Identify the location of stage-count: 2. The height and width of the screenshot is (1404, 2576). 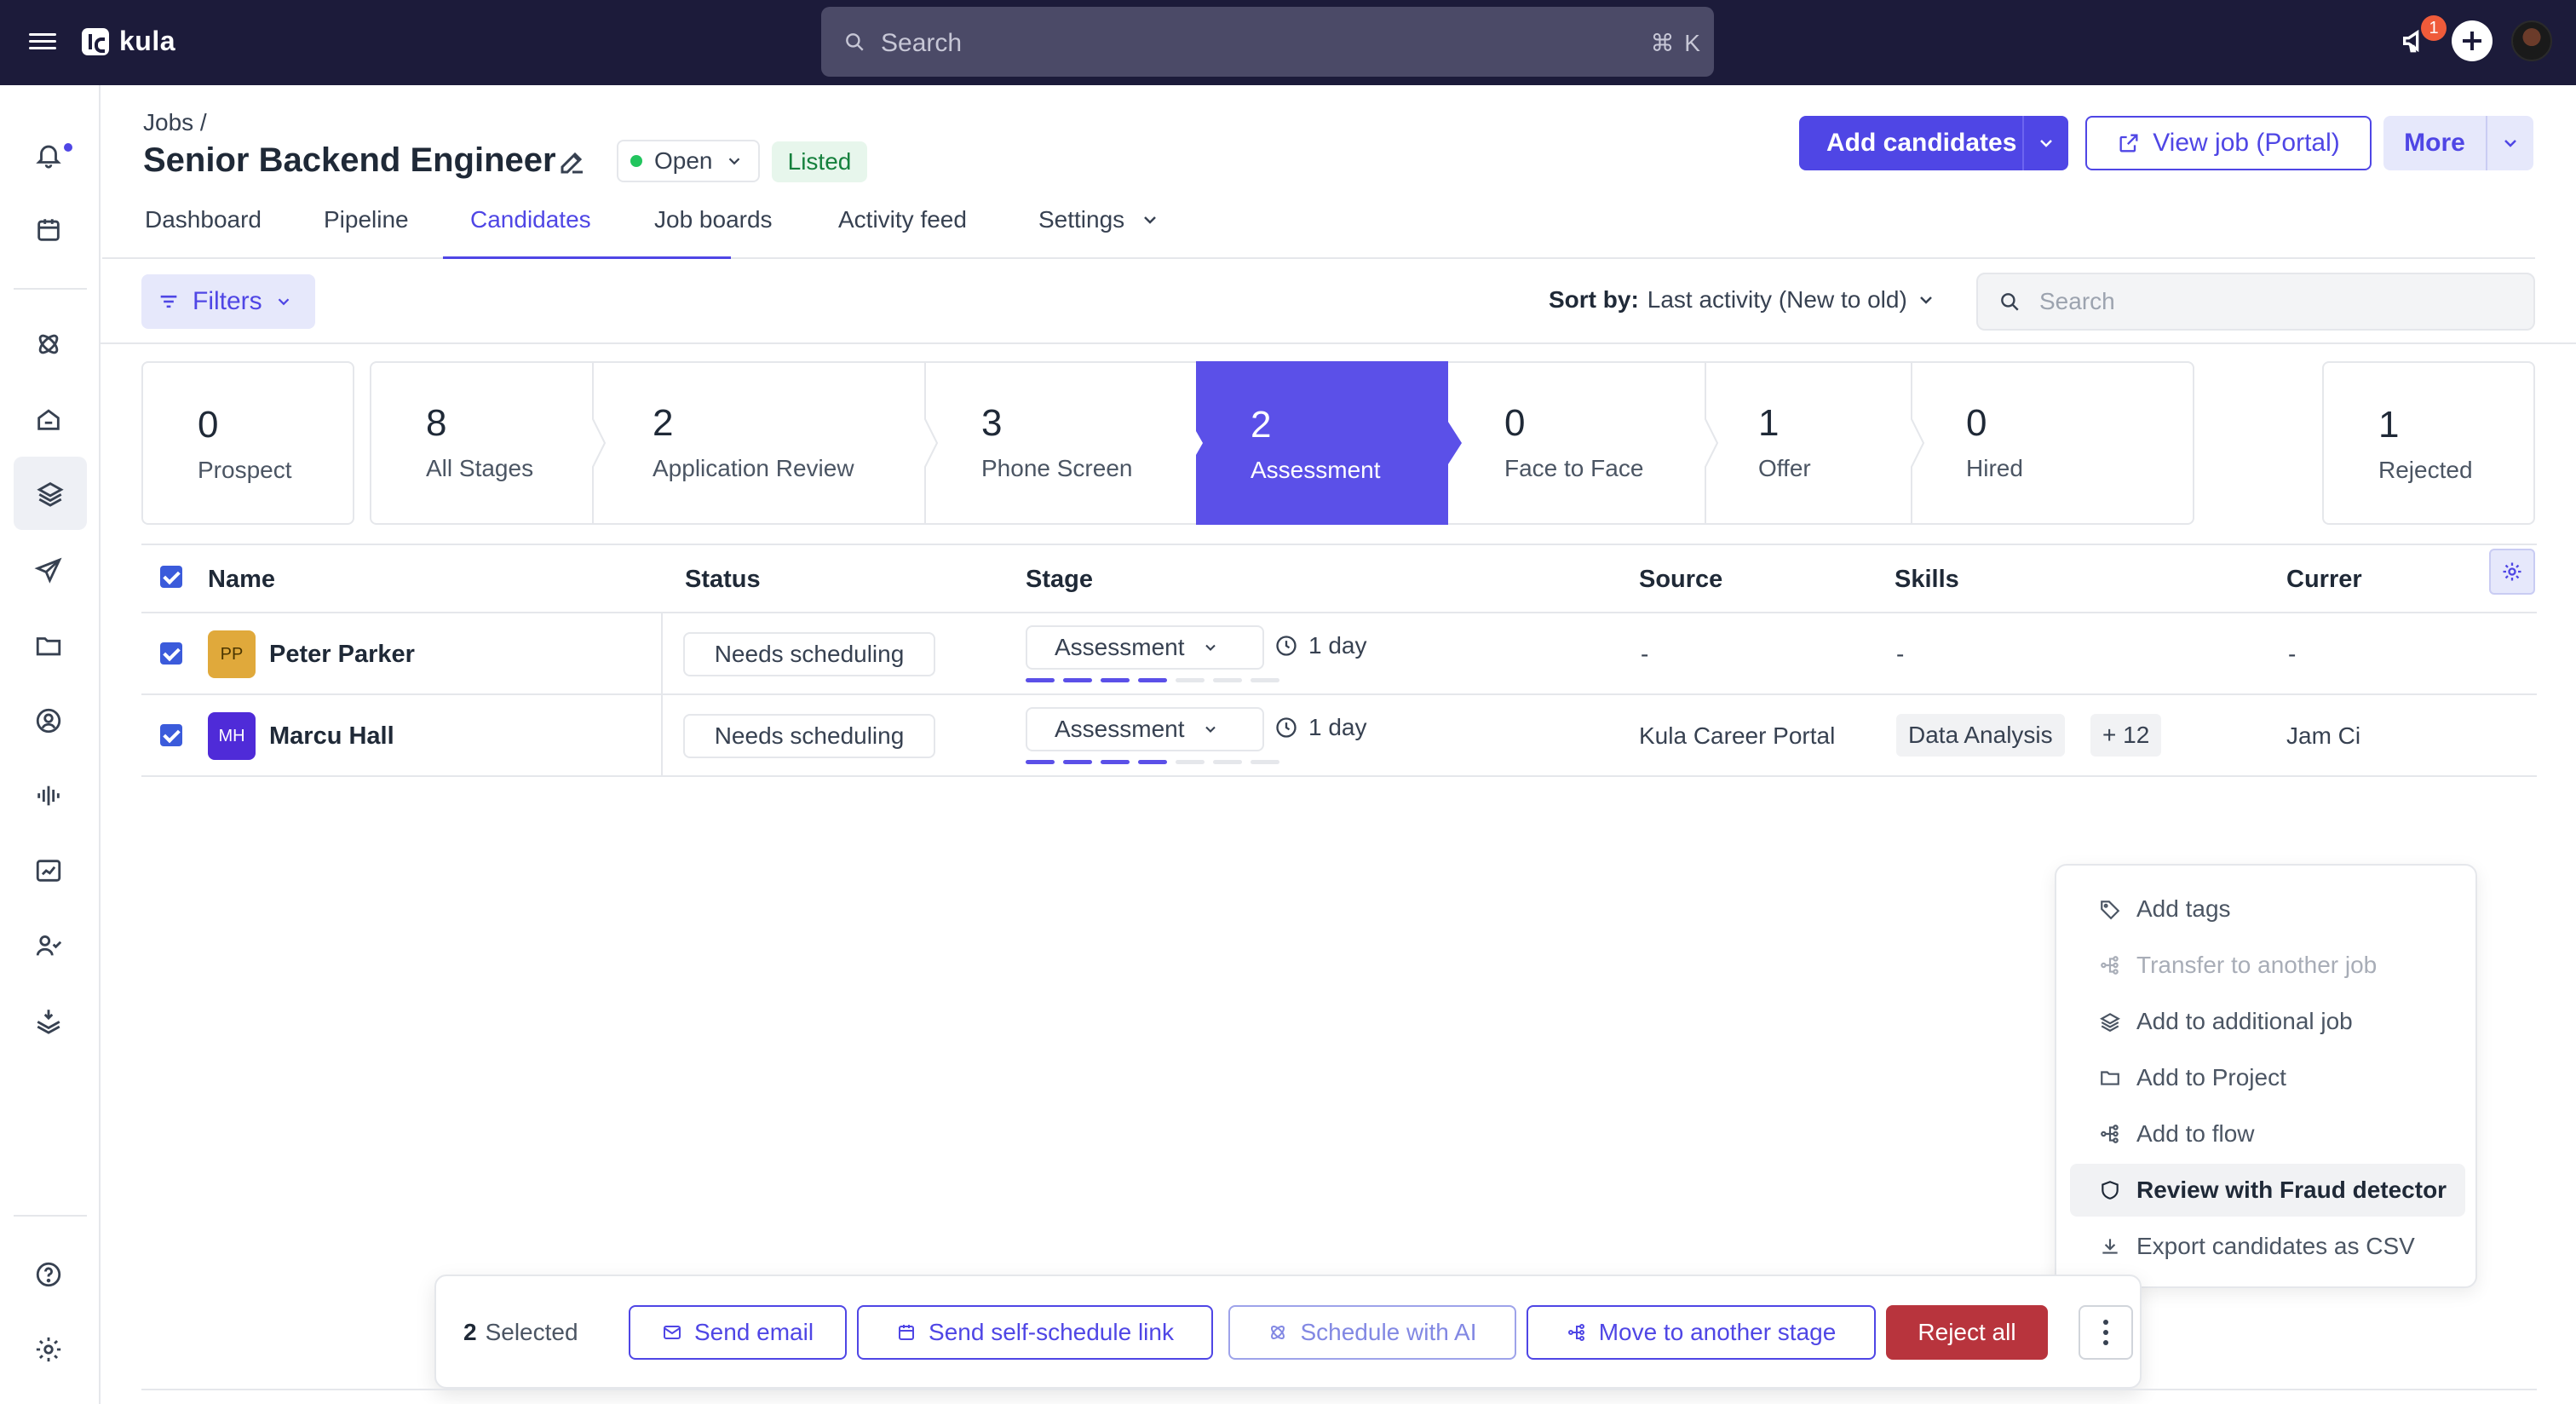
(663, 423).